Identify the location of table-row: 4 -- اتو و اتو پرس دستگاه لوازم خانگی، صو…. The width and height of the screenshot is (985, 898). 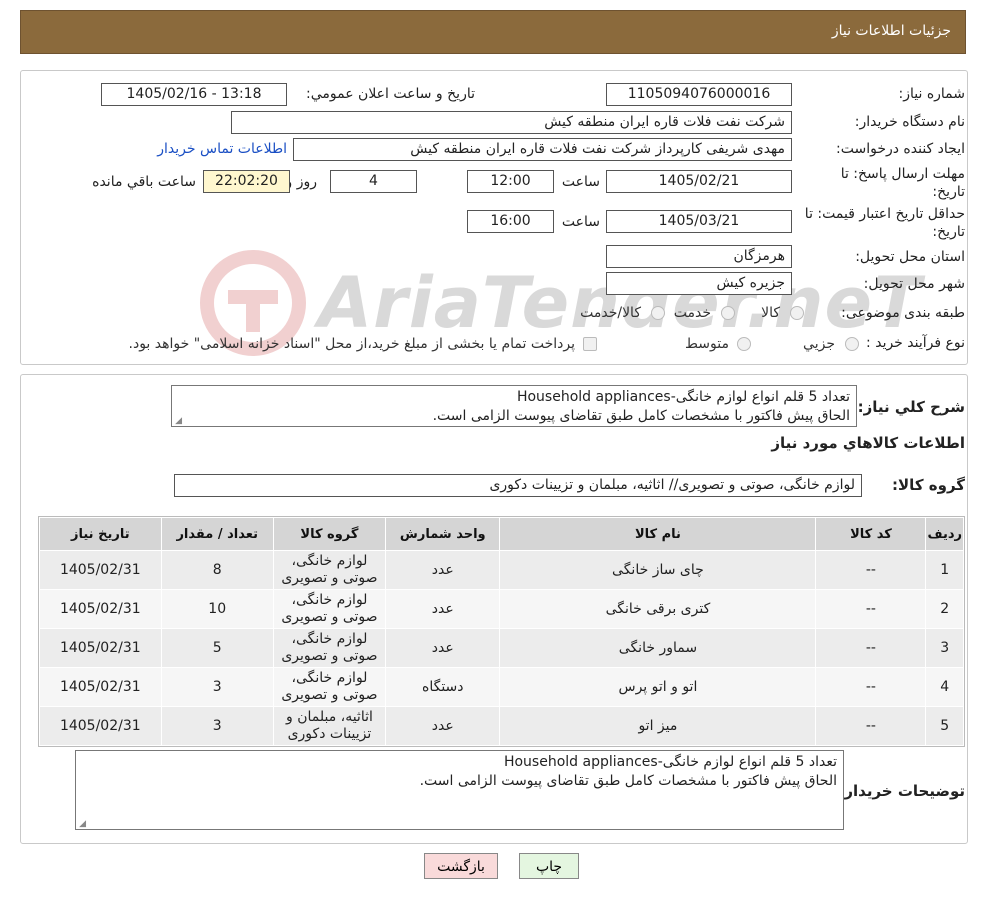
(501, 687).